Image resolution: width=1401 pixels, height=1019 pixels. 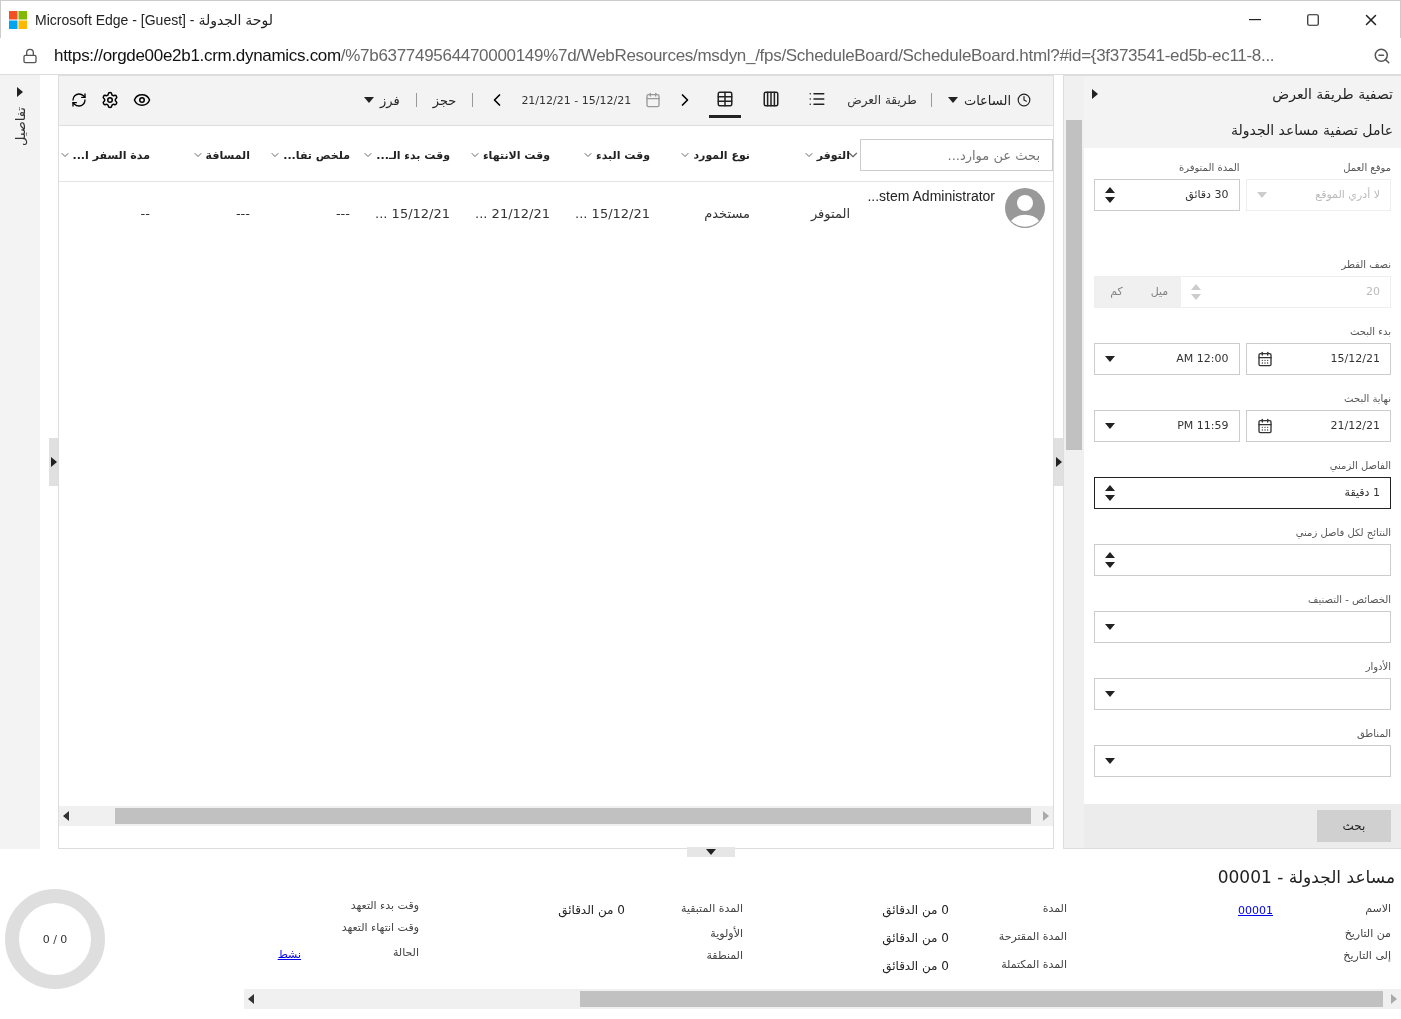 I want to click on field-value: AM 12:00, so click(x=1202, y=359).